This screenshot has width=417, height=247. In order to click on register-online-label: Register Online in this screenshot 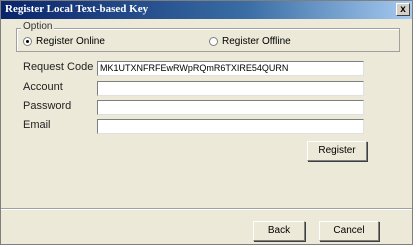, I will do `click(70, 41)`.